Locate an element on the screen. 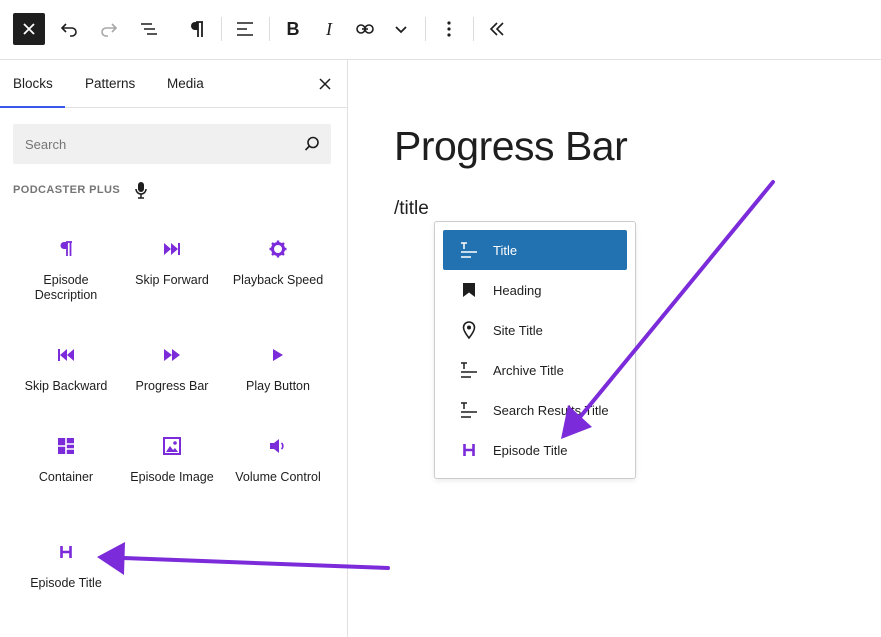 This screenshot has height=637, width=881. italic-button: I is located at coordinates (329, 29).